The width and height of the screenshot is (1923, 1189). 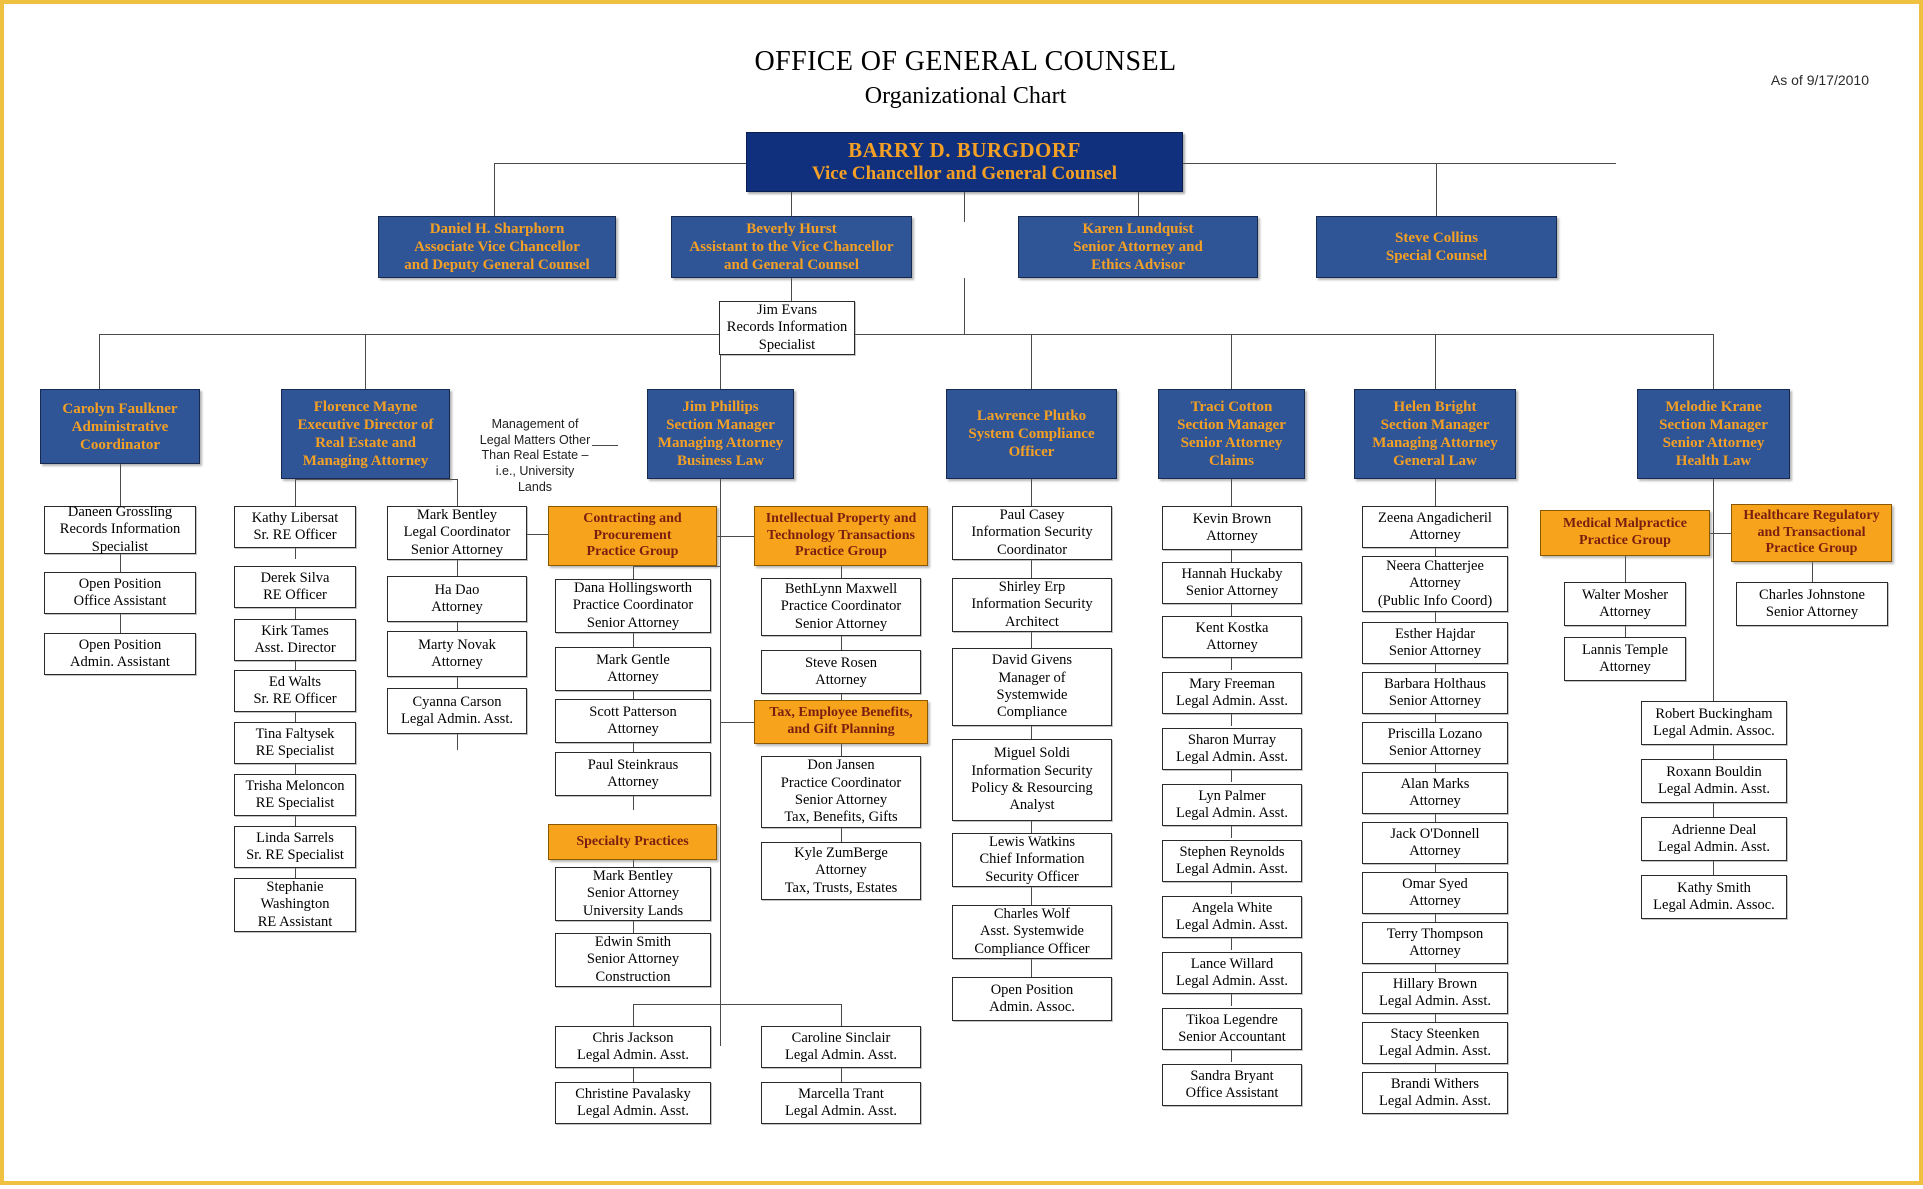 What do you see at coordinates (295, 699) in the screenshot?
I see `person-title-1: Sr. RE Officer` at bounding box center [295, 699].